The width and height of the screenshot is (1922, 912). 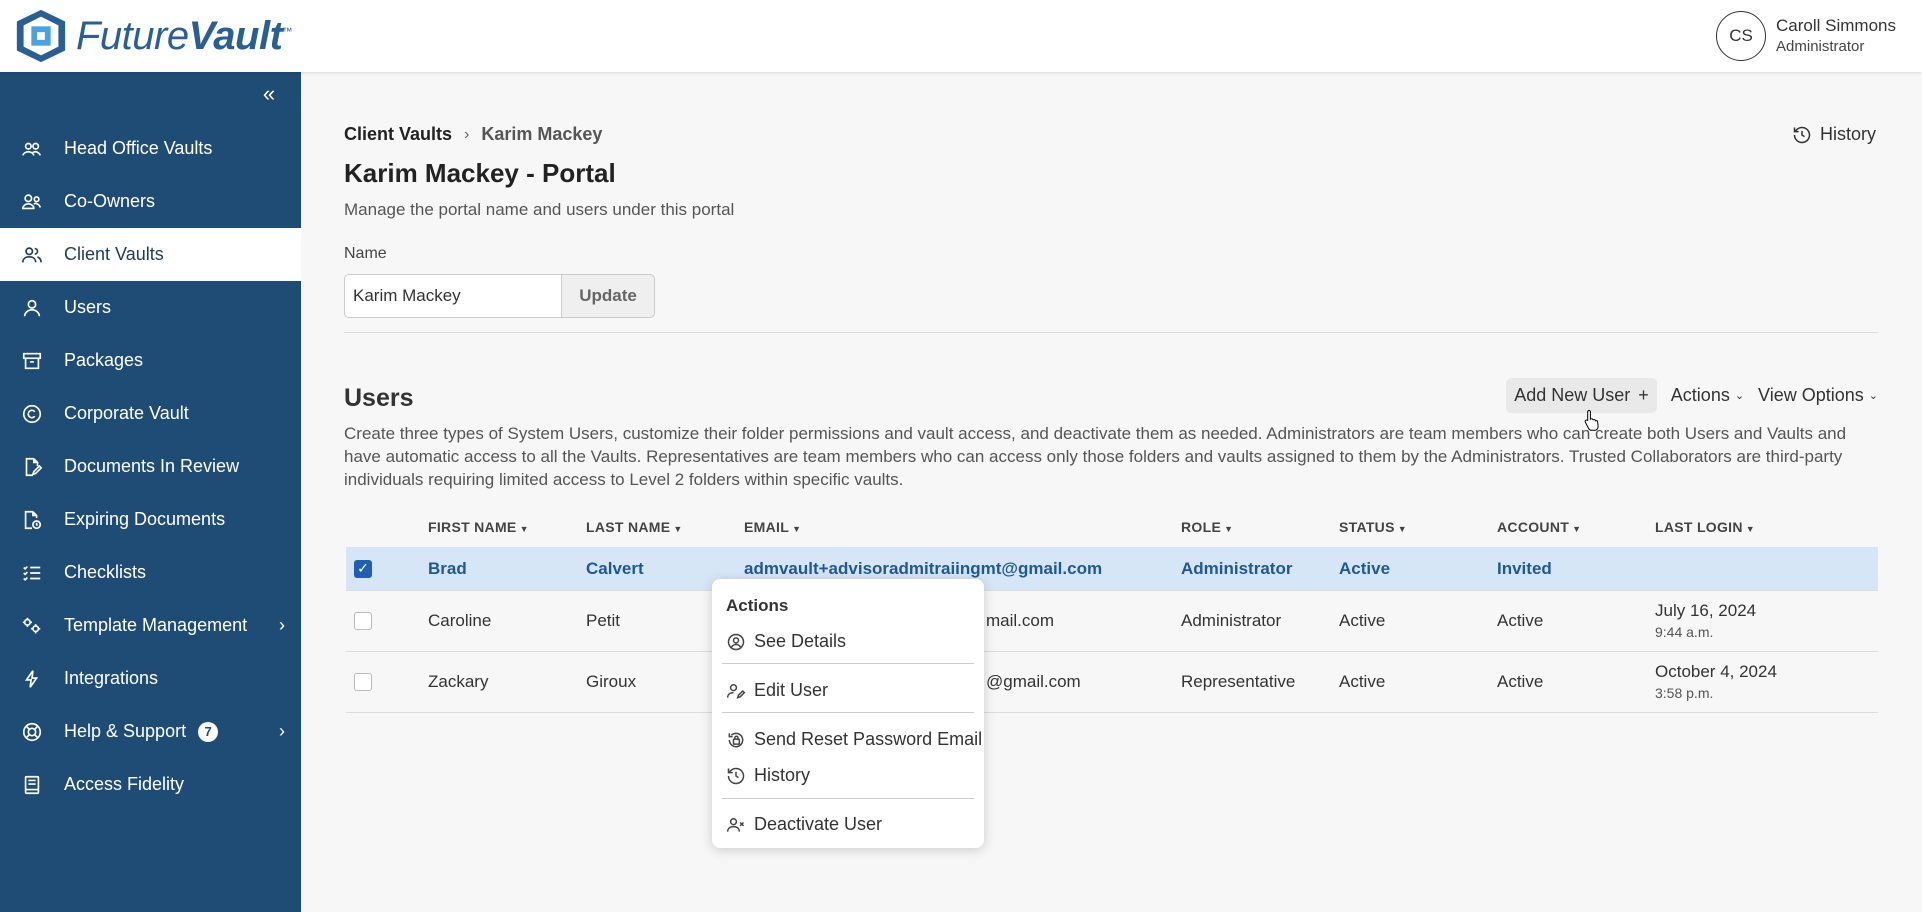 What do you see at coordinates (923, 568) in the screenshot?
I see `cell-email: admvault+advisoradmitraiingmt@gmail.com` at bounding box center [923, 568].